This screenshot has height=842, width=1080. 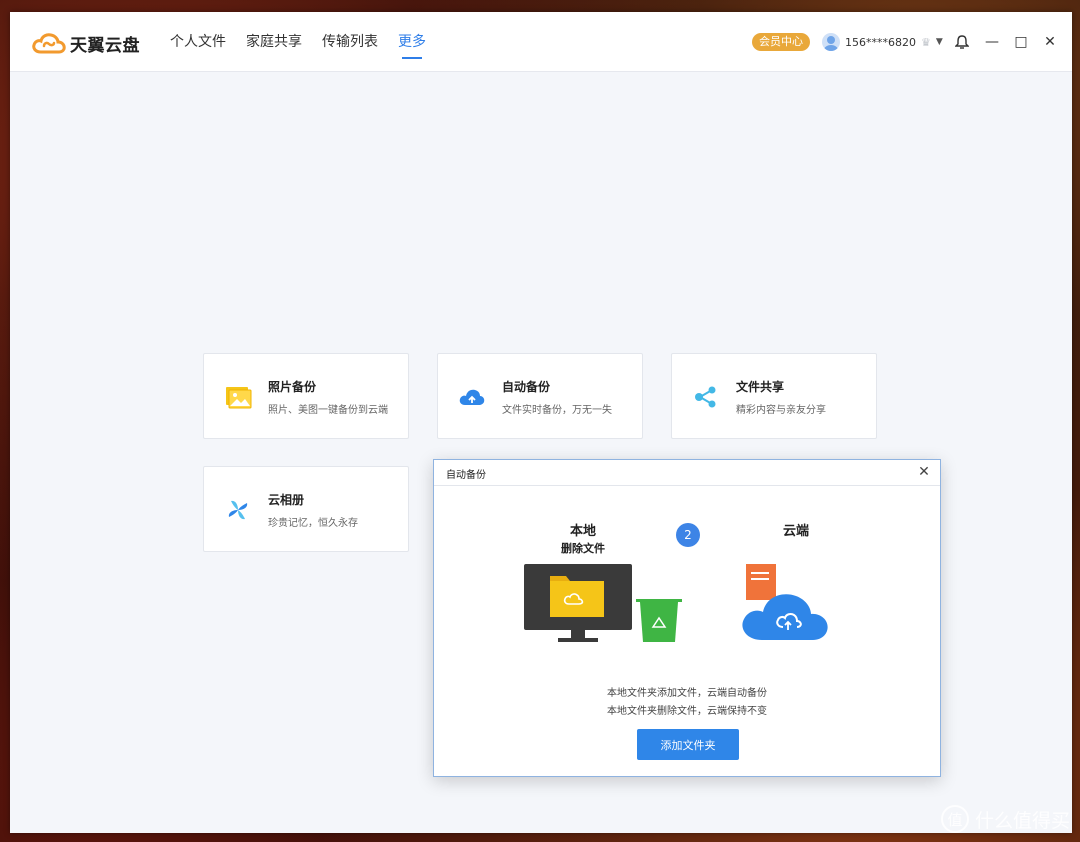 What do you see at coordinates (328, 410) in the screenshot?
I see `card-description: 照片、美图一键备份到云端` at bounding box center [328, 410].